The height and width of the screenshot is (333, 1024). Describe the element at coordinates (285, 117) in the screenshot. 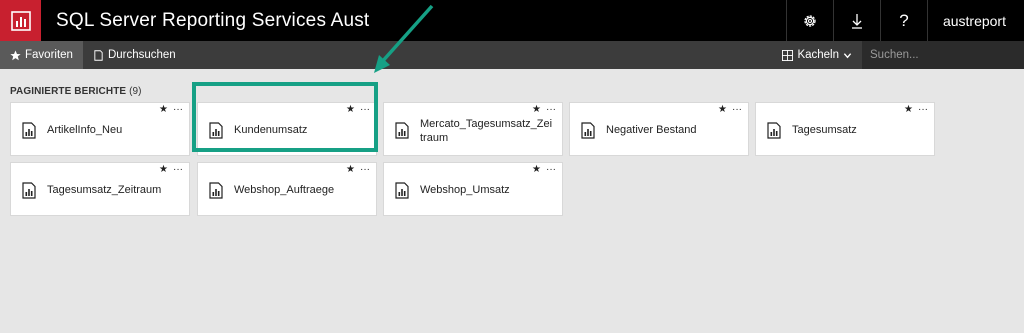

I see `highlight-box` at that location.